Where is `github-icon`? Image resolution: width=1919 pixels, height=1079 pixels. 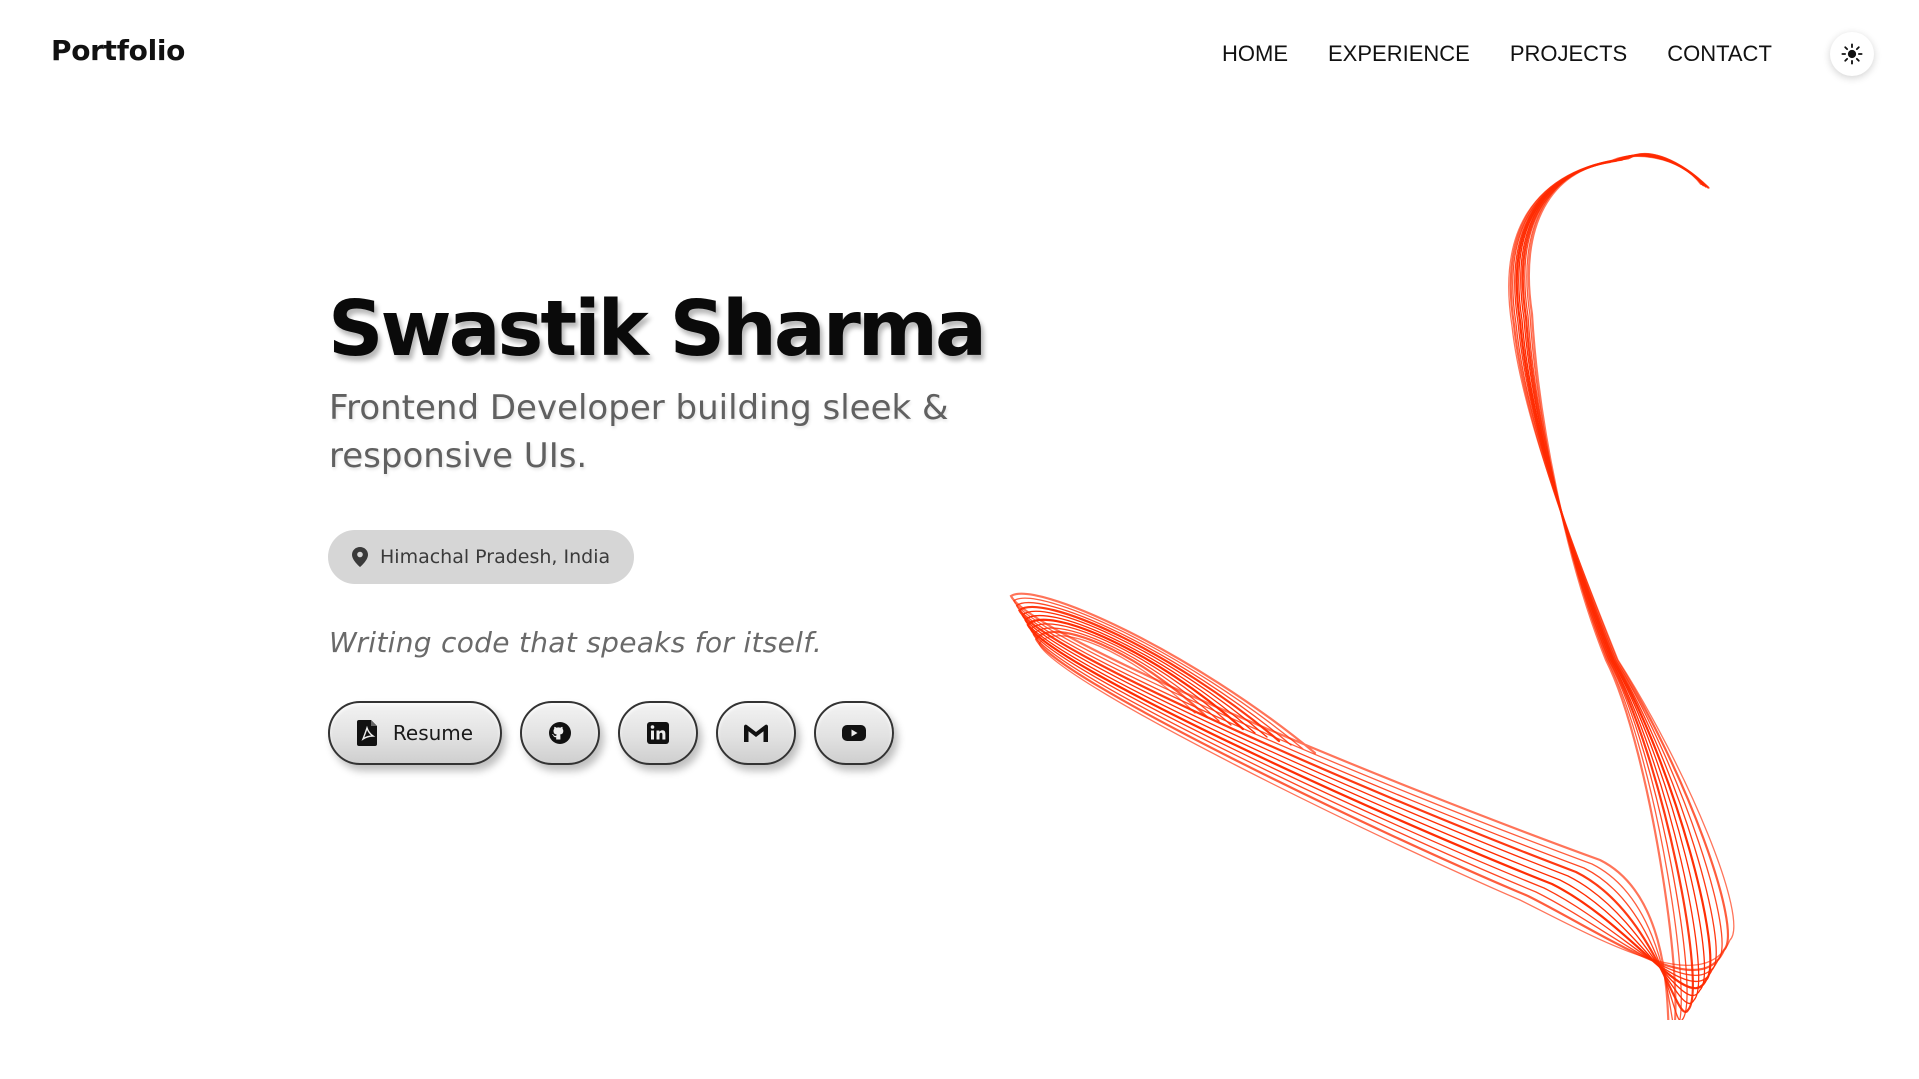 github-icon is located at coordinates (560, 733).